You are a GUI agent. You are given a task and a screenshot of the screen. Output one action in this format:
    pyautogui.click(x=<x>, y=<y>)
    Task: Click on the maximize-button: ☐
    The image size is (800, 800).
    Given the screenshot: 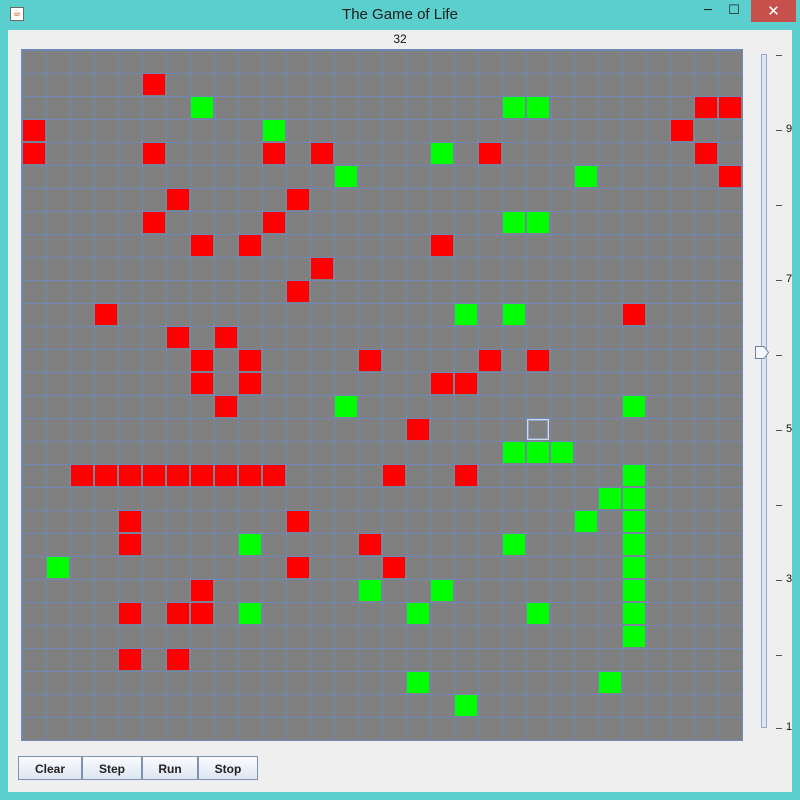 What is the action you would take?
    pyautogui.click(x=734, y=11)
    